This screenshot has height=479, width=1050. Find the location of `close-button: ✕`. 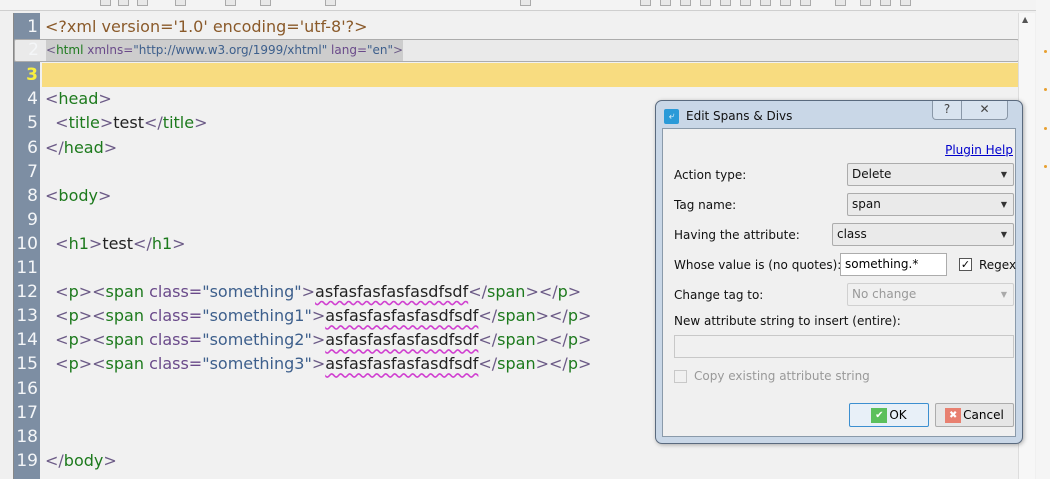

close-button: ✕ is located at coordinates (984, 110).